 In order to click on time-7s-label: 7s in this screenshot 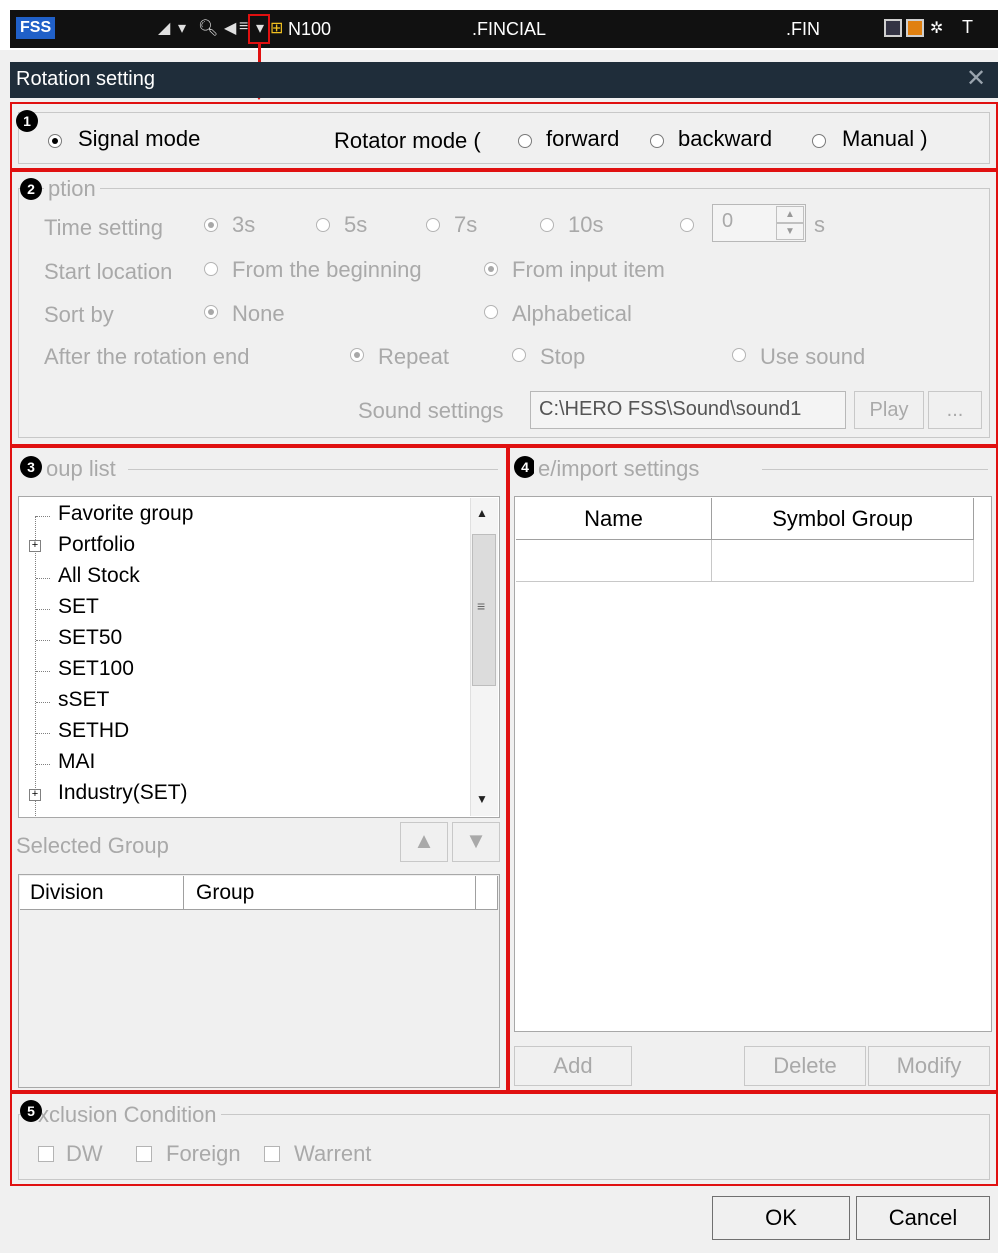, I will do `click(466, 224)`.